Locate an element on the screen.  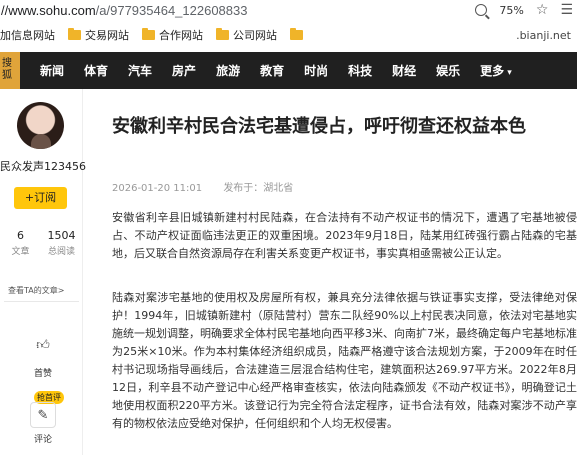
bookmark-folder: 合作网站 is located at coordinates (172, 35).